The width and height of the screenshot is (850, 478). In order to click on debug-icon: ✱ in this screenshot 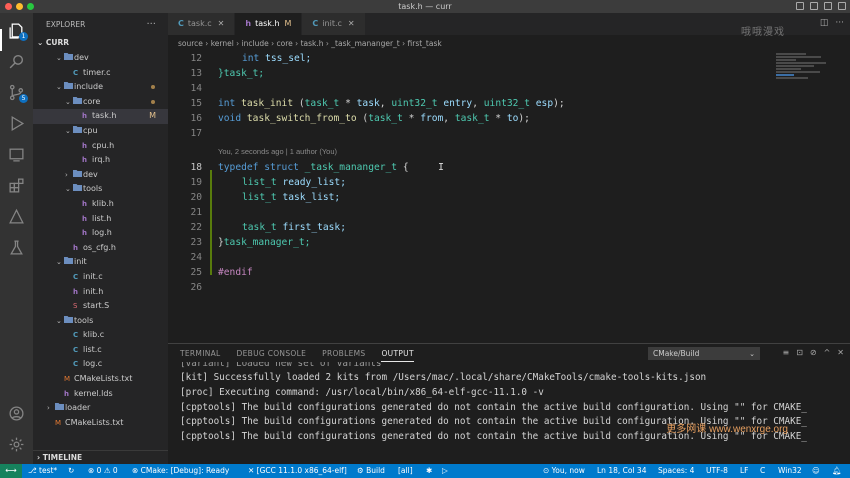, I will do `click(429, 471)`.